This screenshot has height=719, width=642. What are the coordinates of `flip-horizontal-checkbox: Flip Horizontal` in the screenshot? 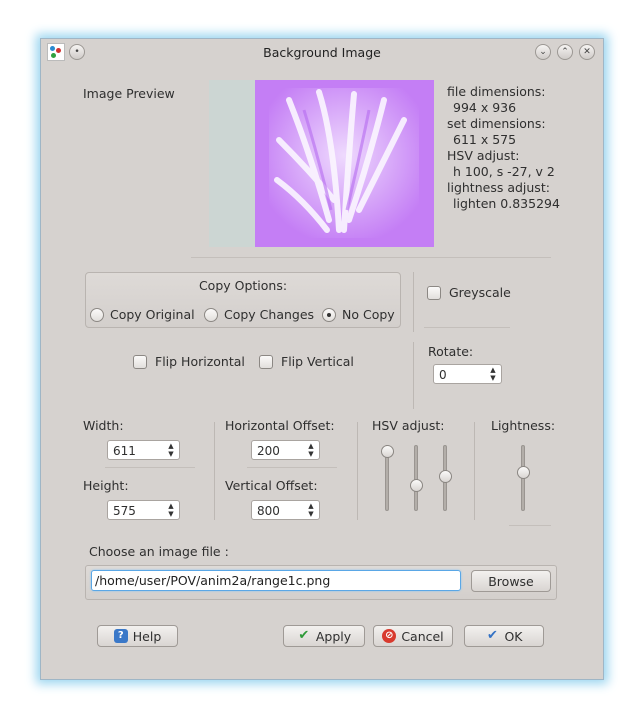 It's located at (189, 361).